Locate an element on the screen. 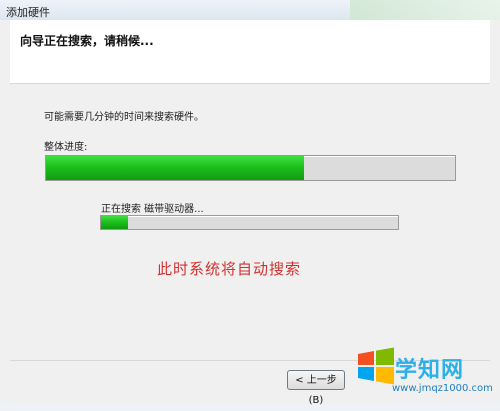  watermark-brand: 学知网 is located at coordinates (430, 370).